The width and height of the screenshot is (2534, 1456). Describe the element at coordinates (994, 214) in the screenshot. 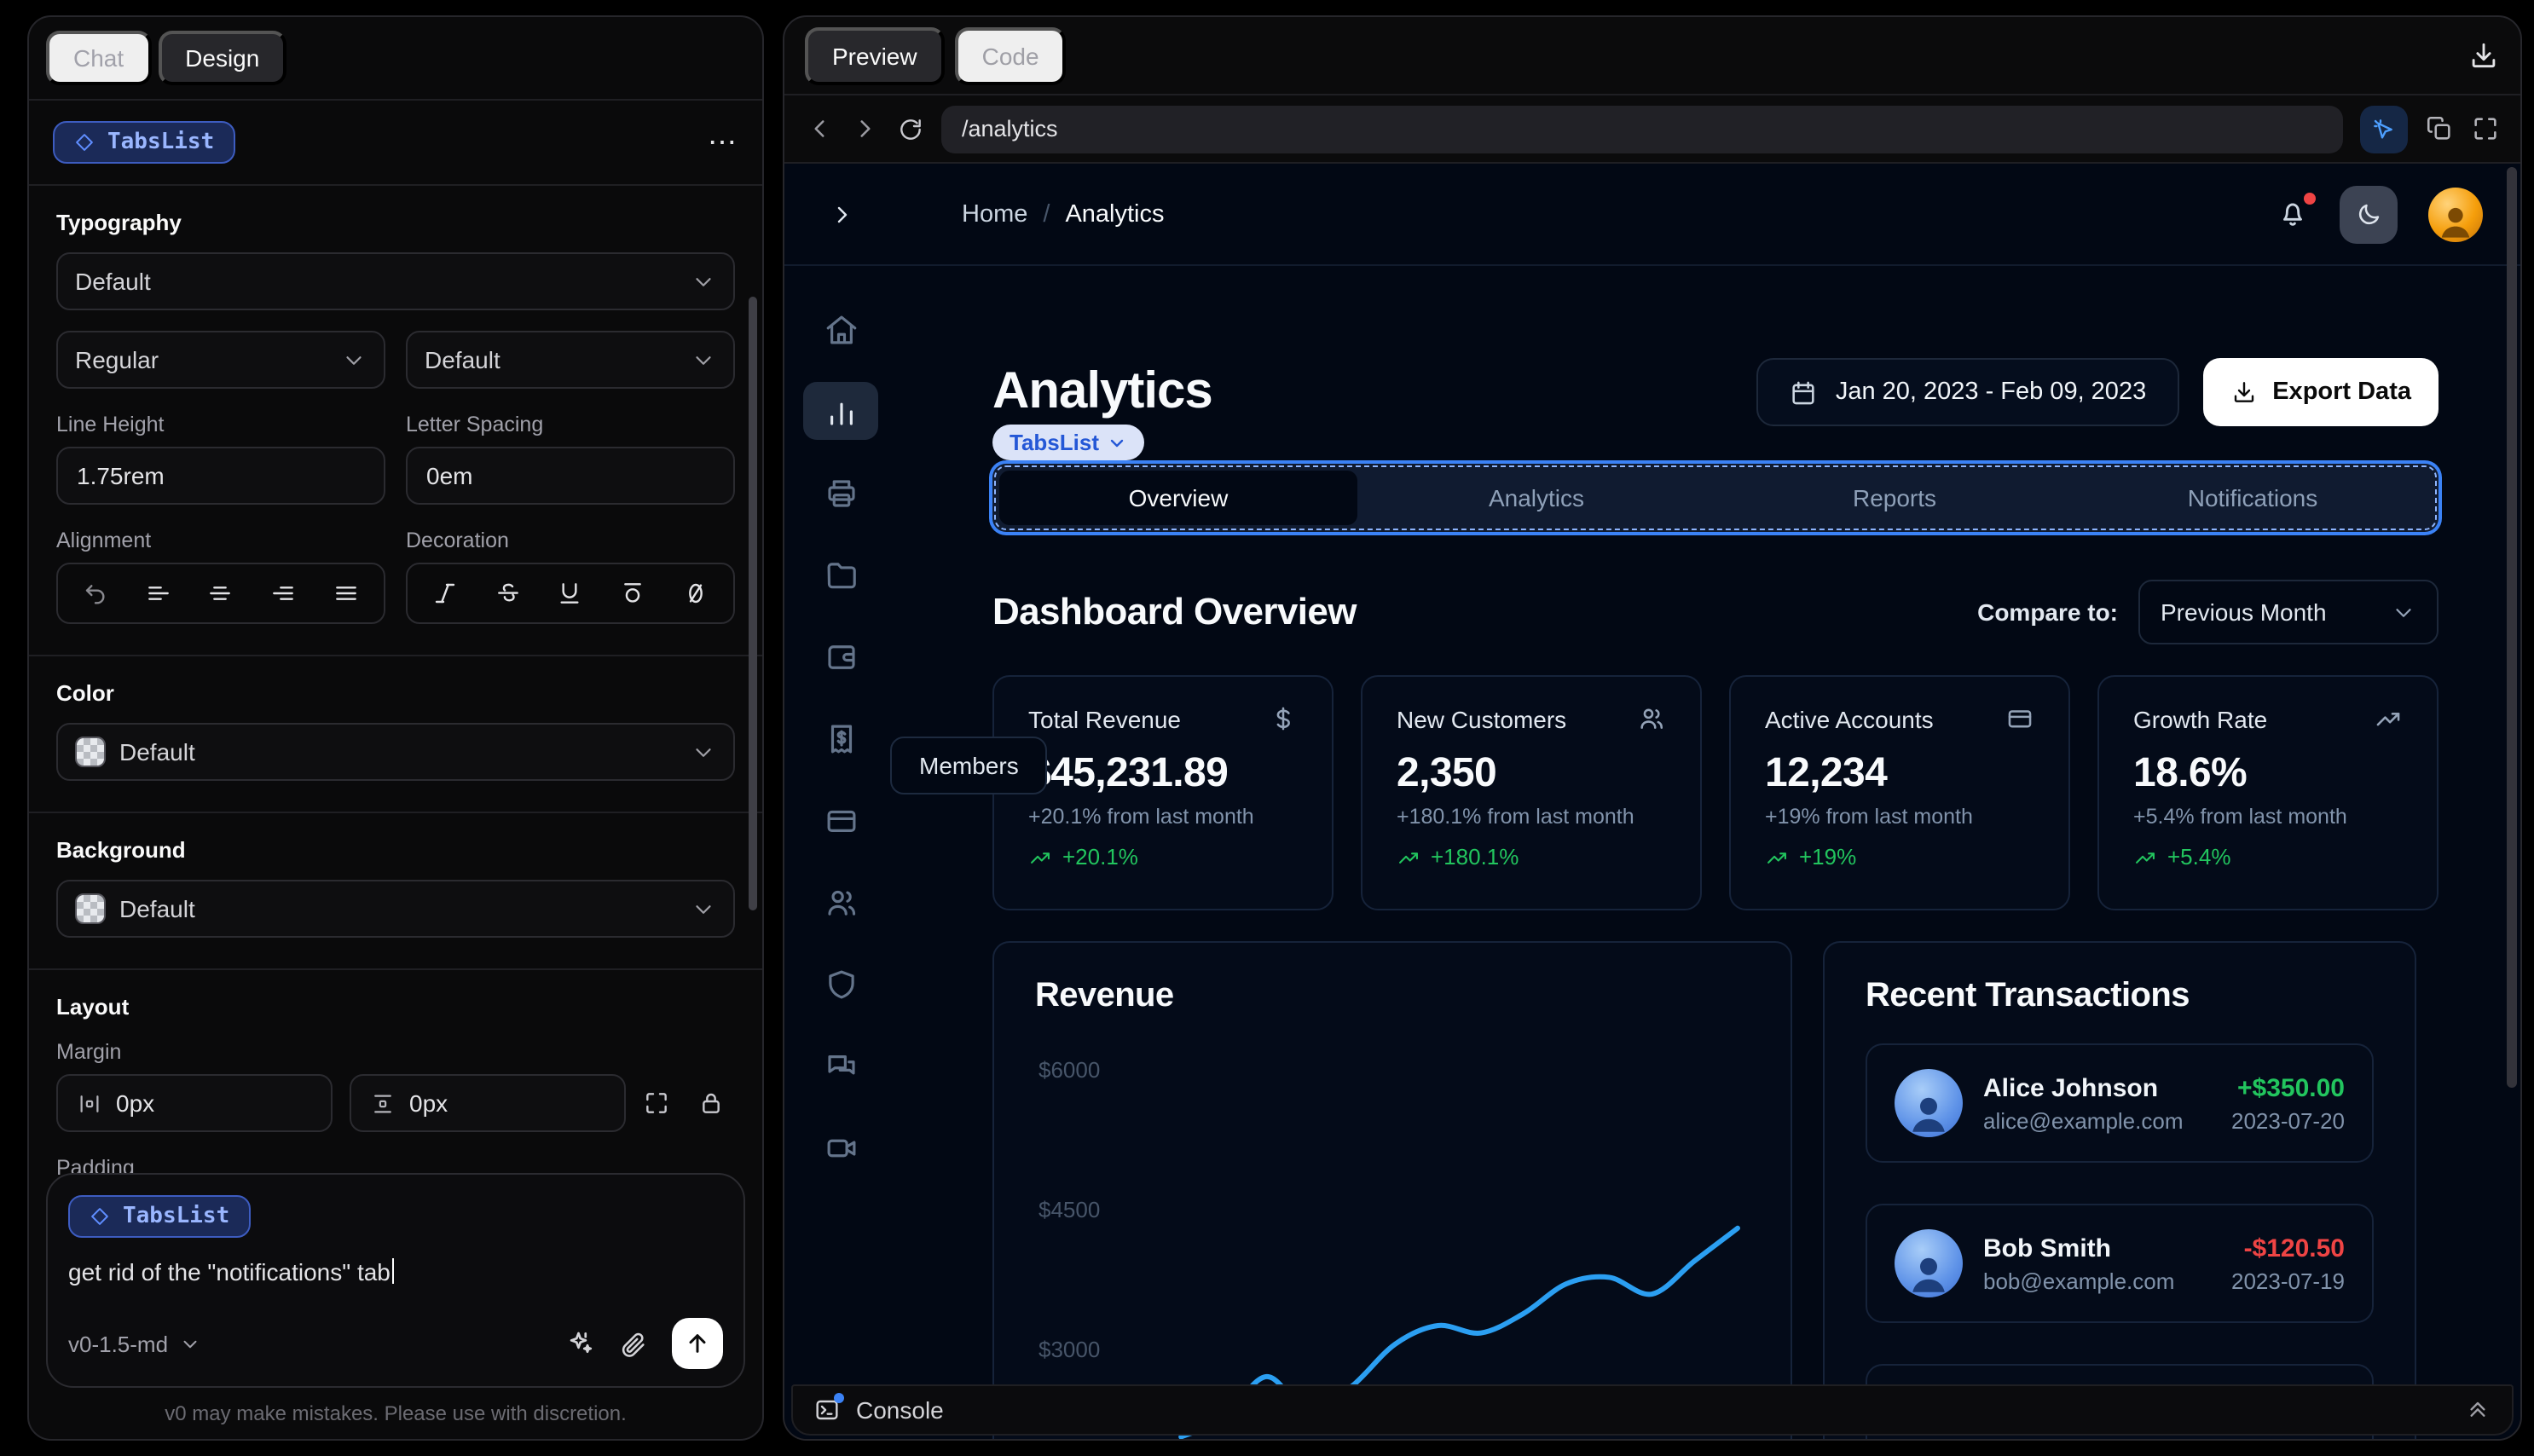

I see `breadcrumb-home: Home` at that location.